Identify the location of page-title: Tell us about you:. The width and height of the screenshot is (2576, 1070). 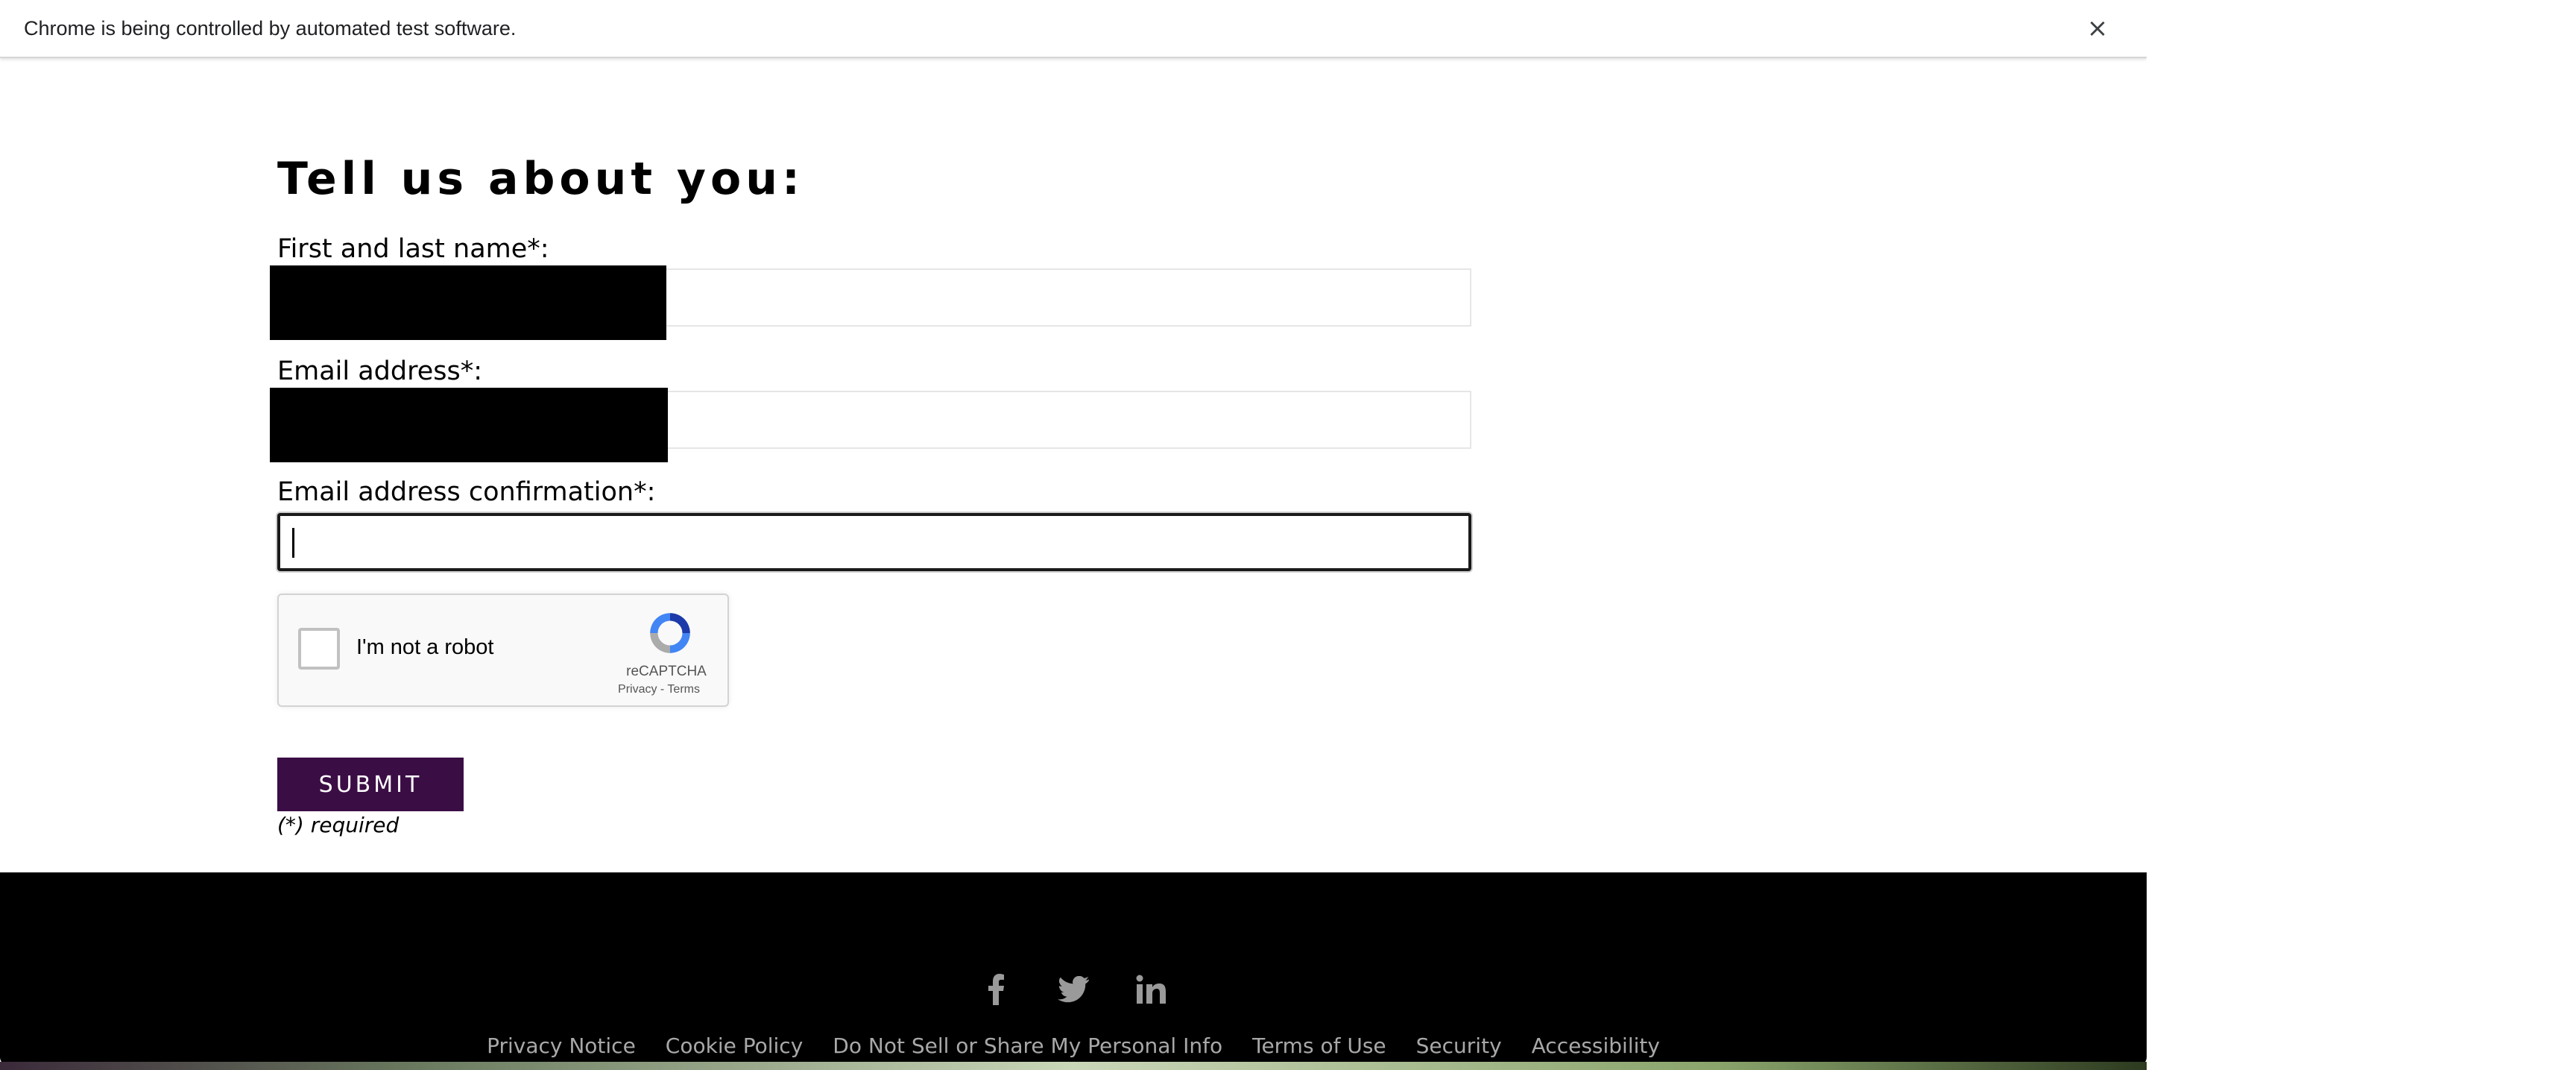
(540, 179).